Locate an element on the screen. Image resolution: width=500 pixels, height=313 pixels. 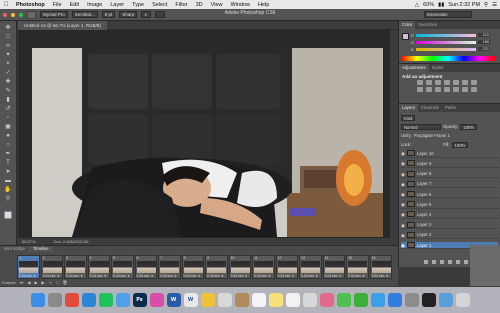
next-frame-icon: ▶ is located at coordinates (43, 282).